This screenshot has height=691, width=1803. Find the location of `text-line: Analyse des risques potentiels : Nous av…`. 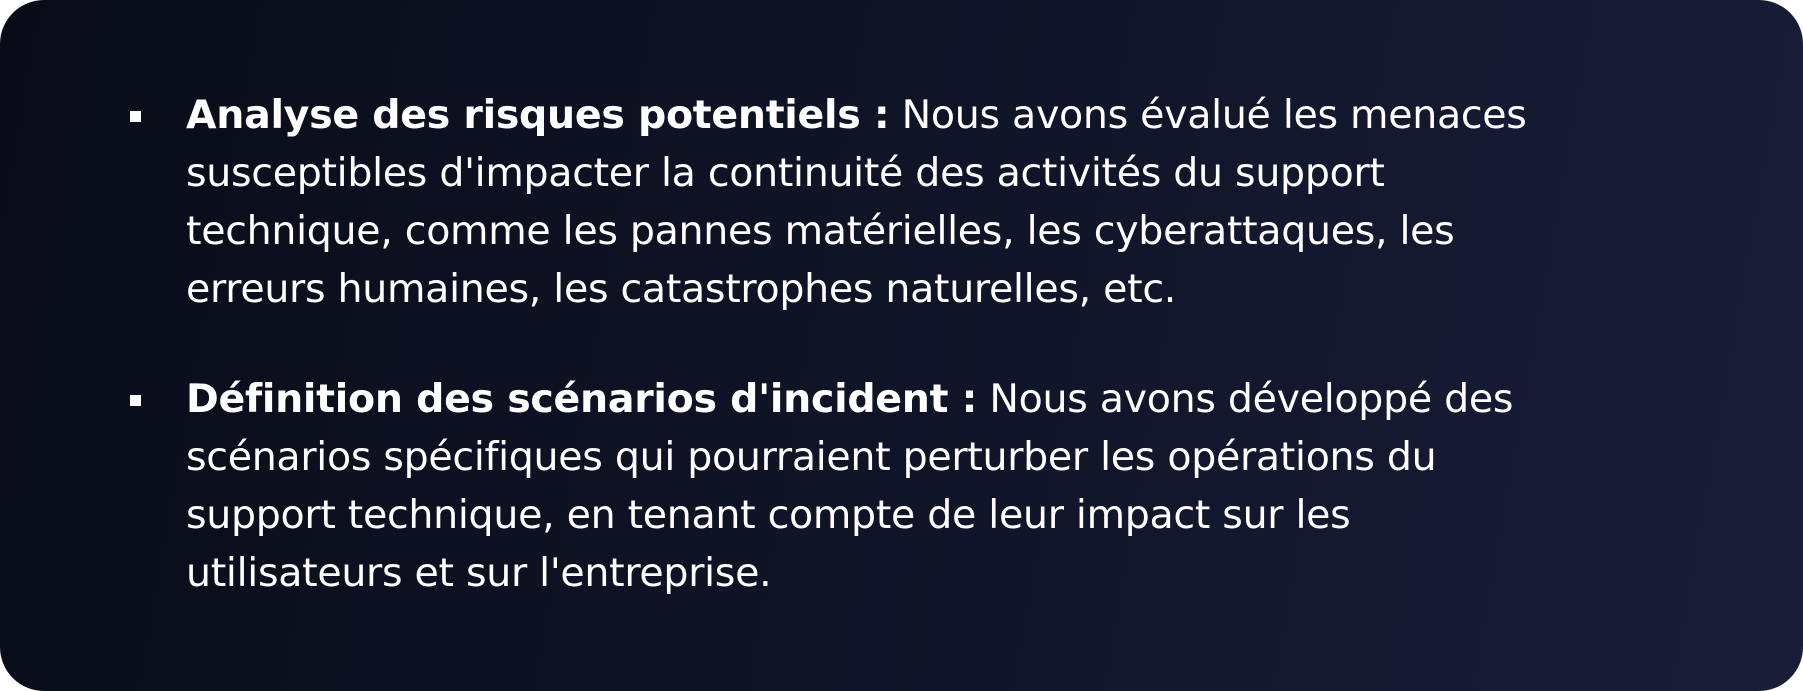

text-line: Analyse des risques potentiels : Nous av… is located at coordinates (936, 115).